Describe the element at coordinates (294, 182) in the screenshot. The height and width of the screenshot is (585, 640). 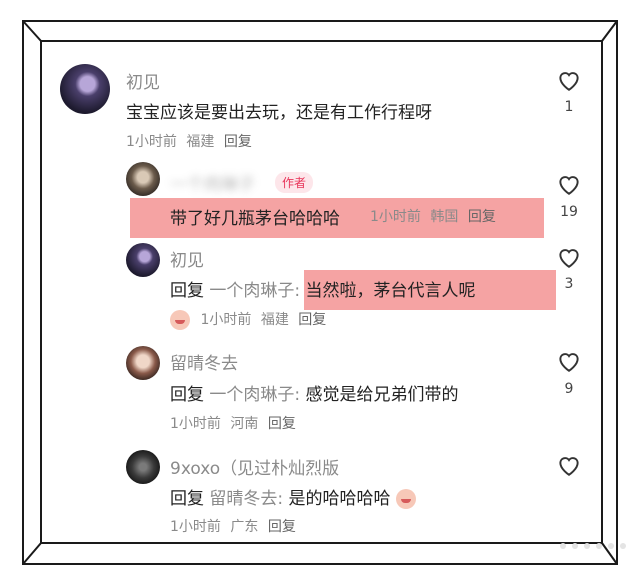
I see `author-badge: 作者` at that location.